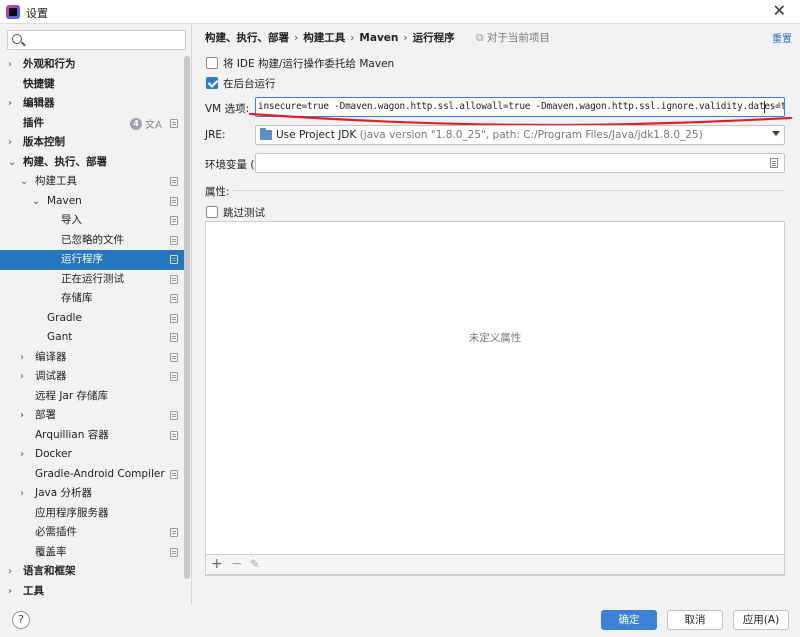 This screenshot has width=800, height=637. I want to click on search-input, so click(96, 40).